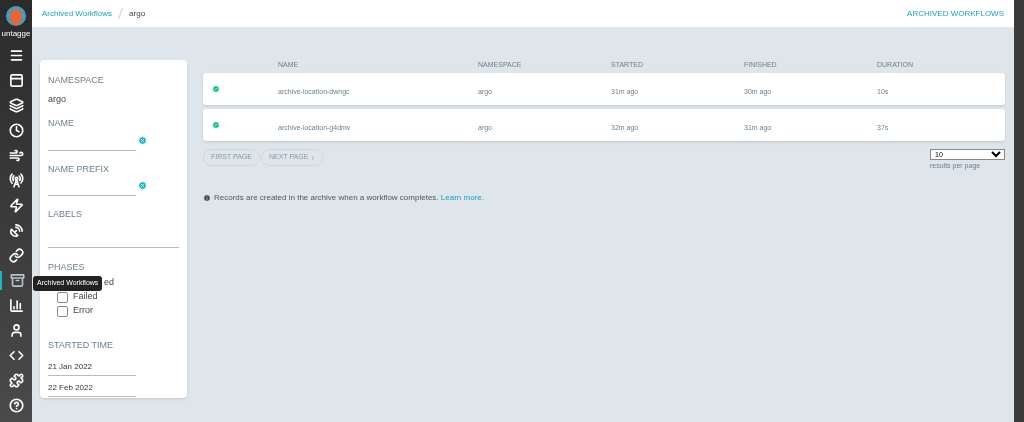 The image size is (1024, 422). I want to click on info-text: Records are created in the archive when a workflow completes. Learn more., so click(349, 197).